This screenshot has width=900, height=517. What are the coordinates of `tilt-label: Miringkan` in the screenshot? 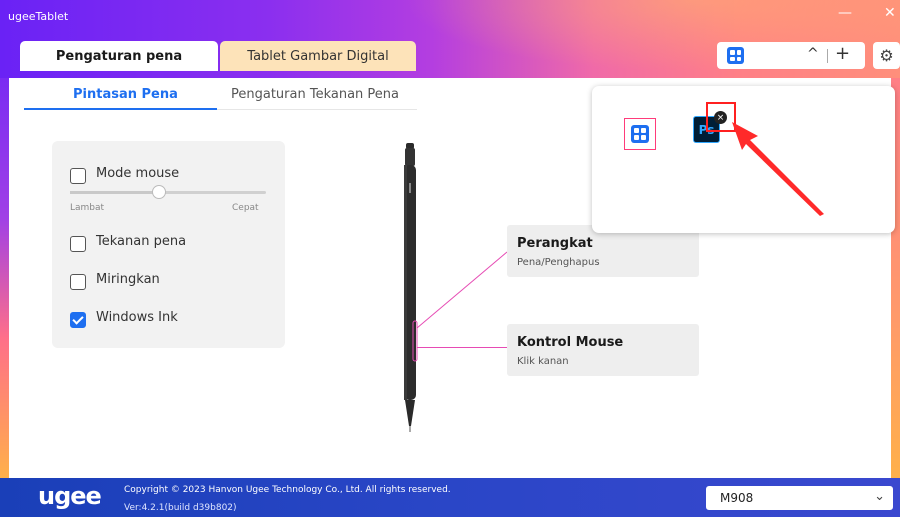 It's located at (128, 279).